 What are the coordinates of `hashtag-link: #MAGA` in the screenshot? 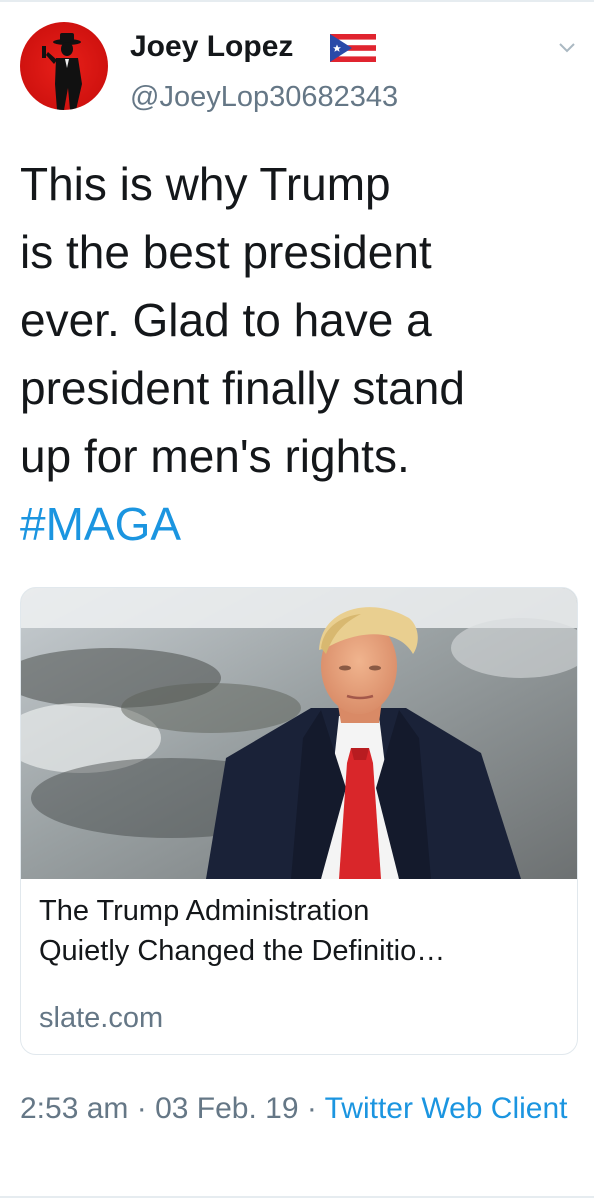 It's located at (300, 524).